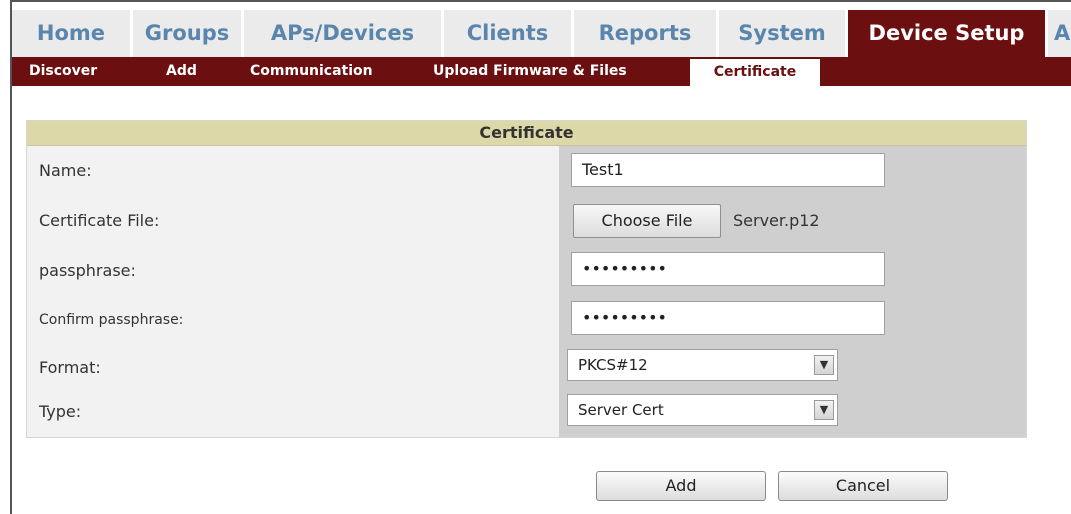 Image resolution: width=1071 pixels, height=514 pixels. I want to click on format-select: PKCS#12 ▼, so click(702, 365).